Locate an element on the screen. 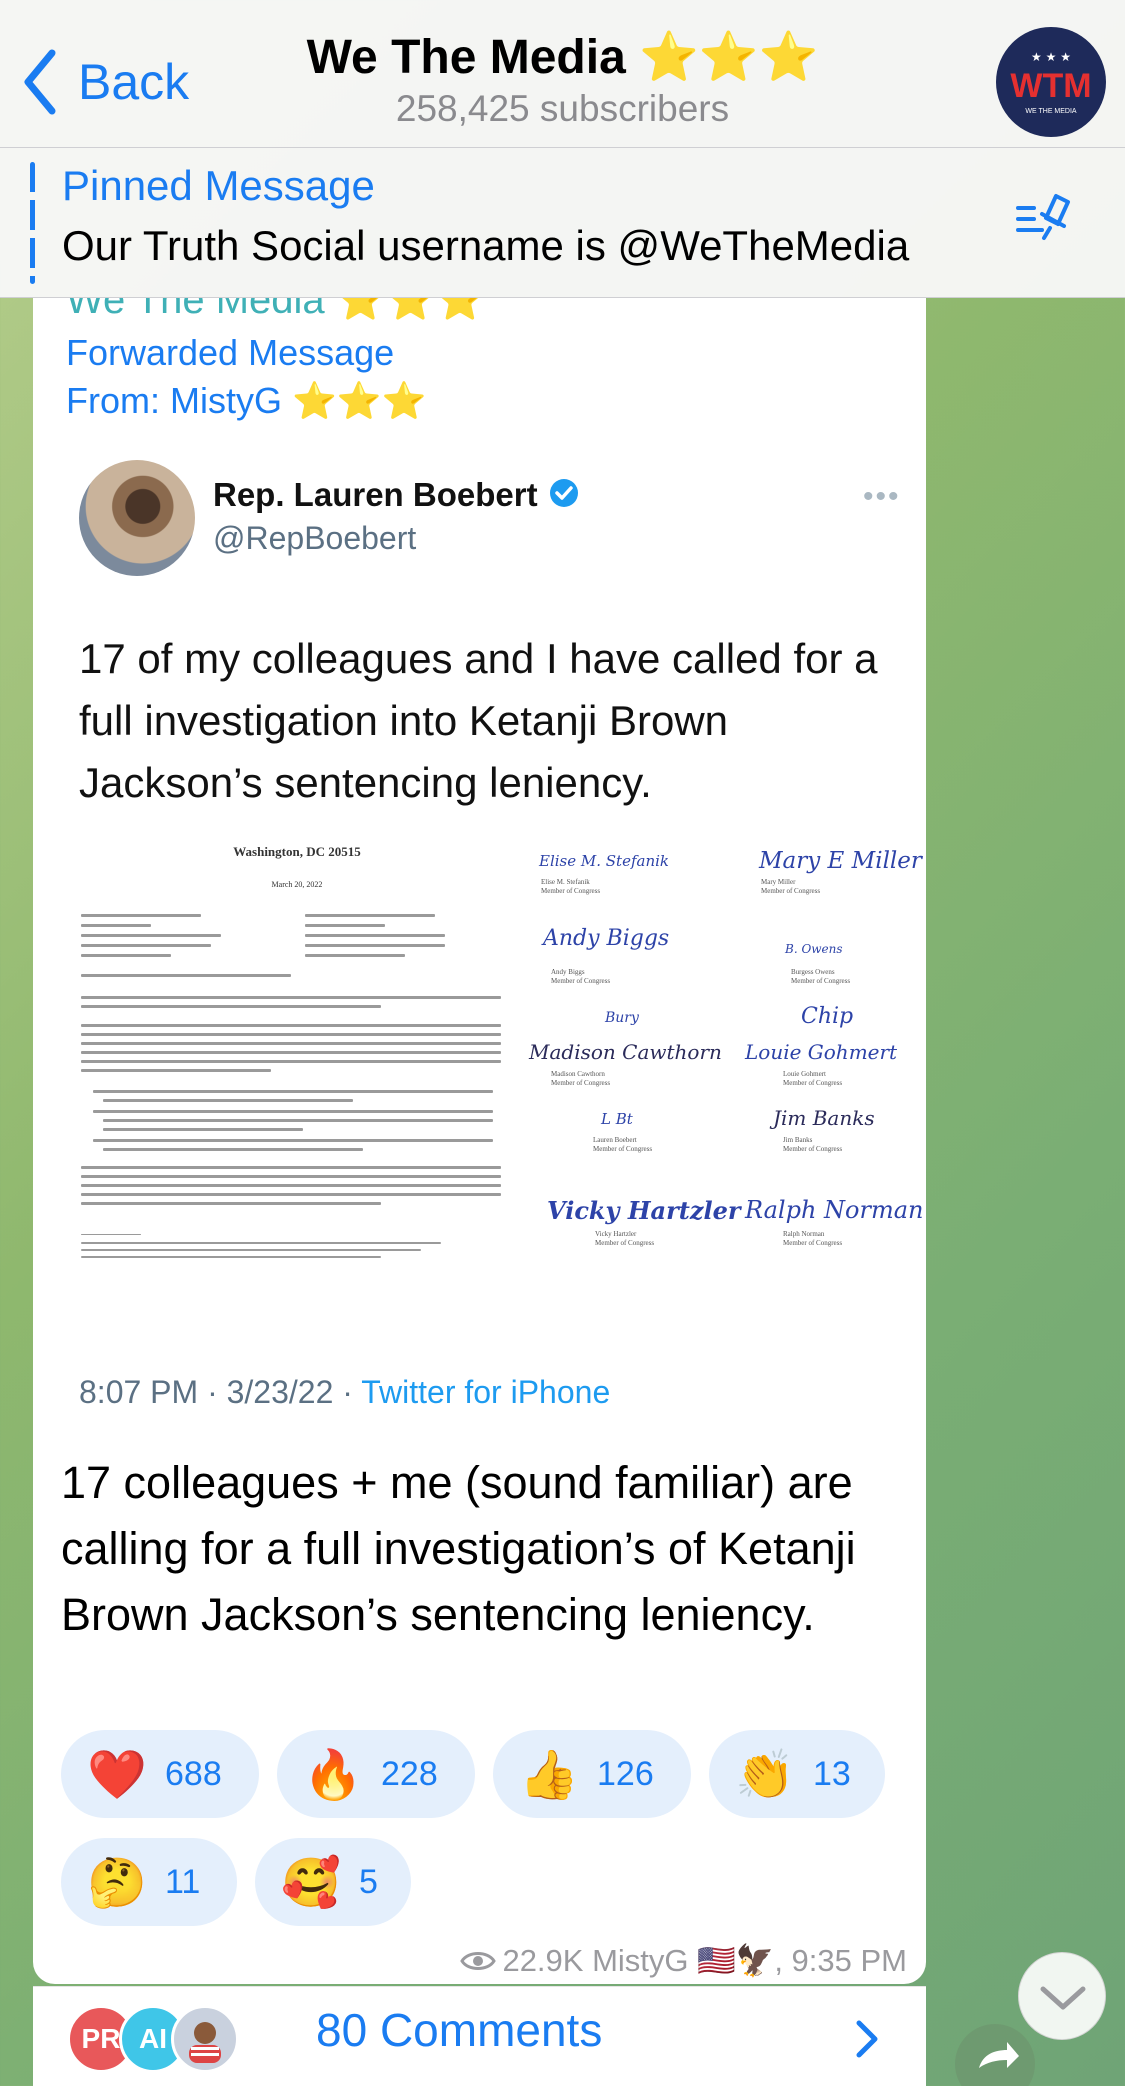 The height and width of the screenshot is (2086, 1125). chevron-down-icon is located at coordinates (1063, 1998).